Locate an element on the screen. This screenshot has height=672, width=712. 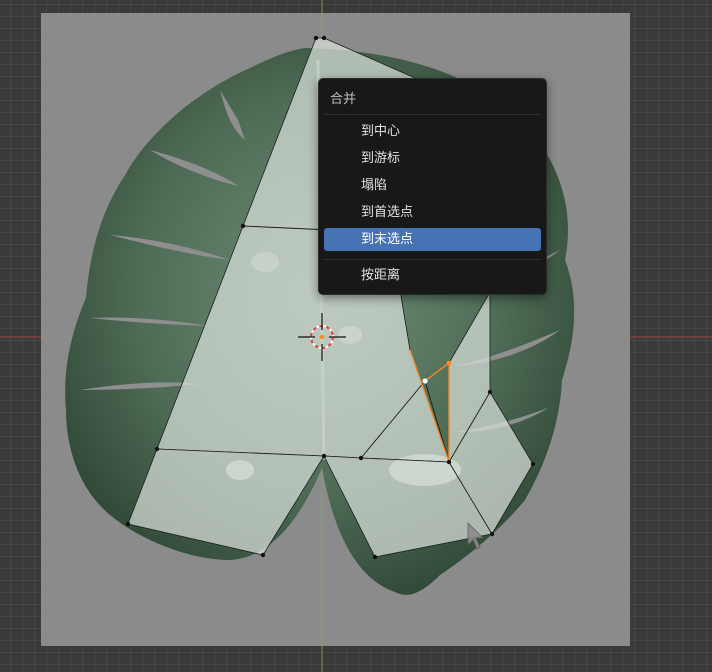
menu-item-label: 到首选点 is located at coordinates (387, 212).